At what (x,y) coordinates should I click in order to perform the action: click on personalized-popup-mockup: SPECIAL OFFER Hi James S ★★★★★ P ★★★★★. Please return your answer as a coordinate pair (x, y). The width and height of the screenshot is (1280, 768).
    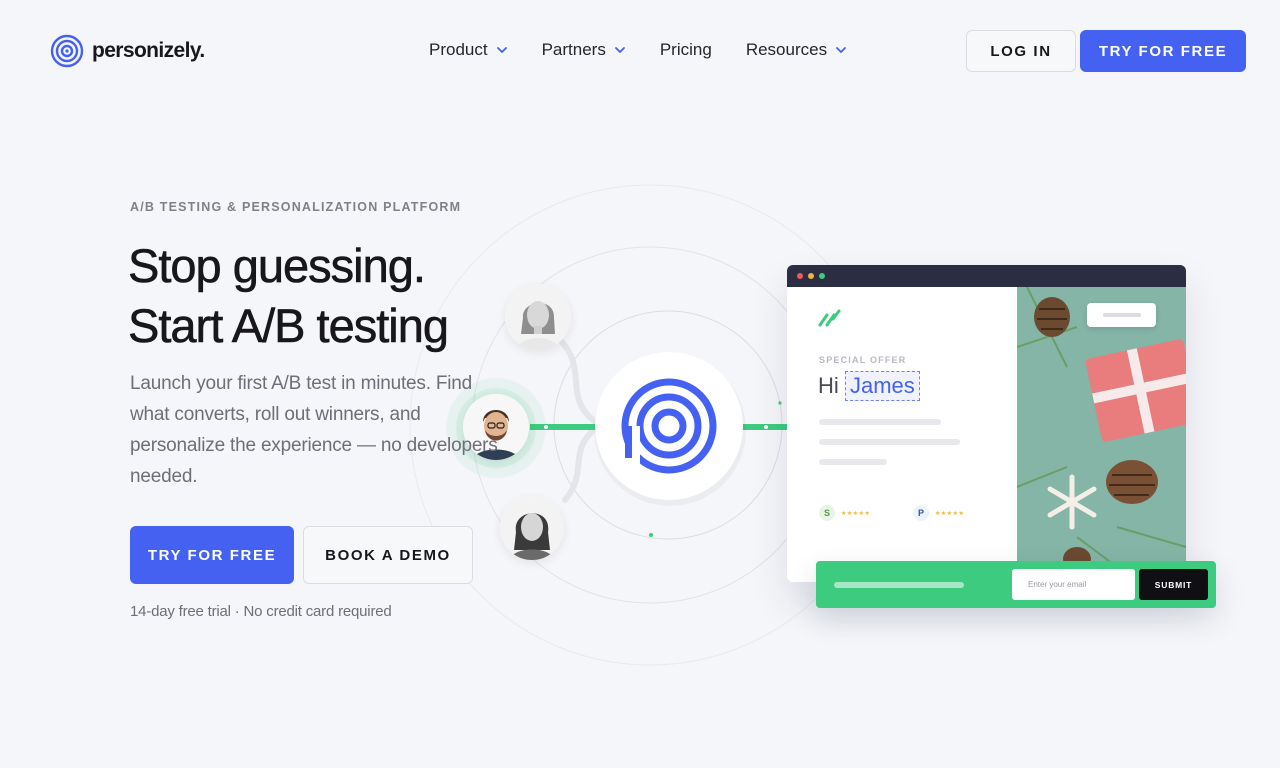
    Looking at the image, I should click on (986, 423).